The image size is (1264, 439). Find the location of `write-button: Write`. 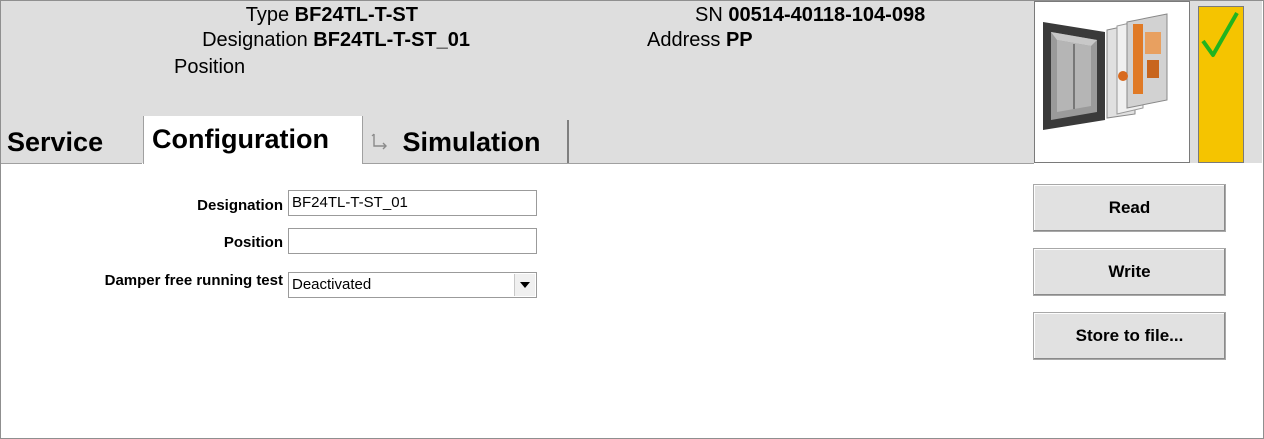

write-button: Write is located at coordinates (1129, 272).